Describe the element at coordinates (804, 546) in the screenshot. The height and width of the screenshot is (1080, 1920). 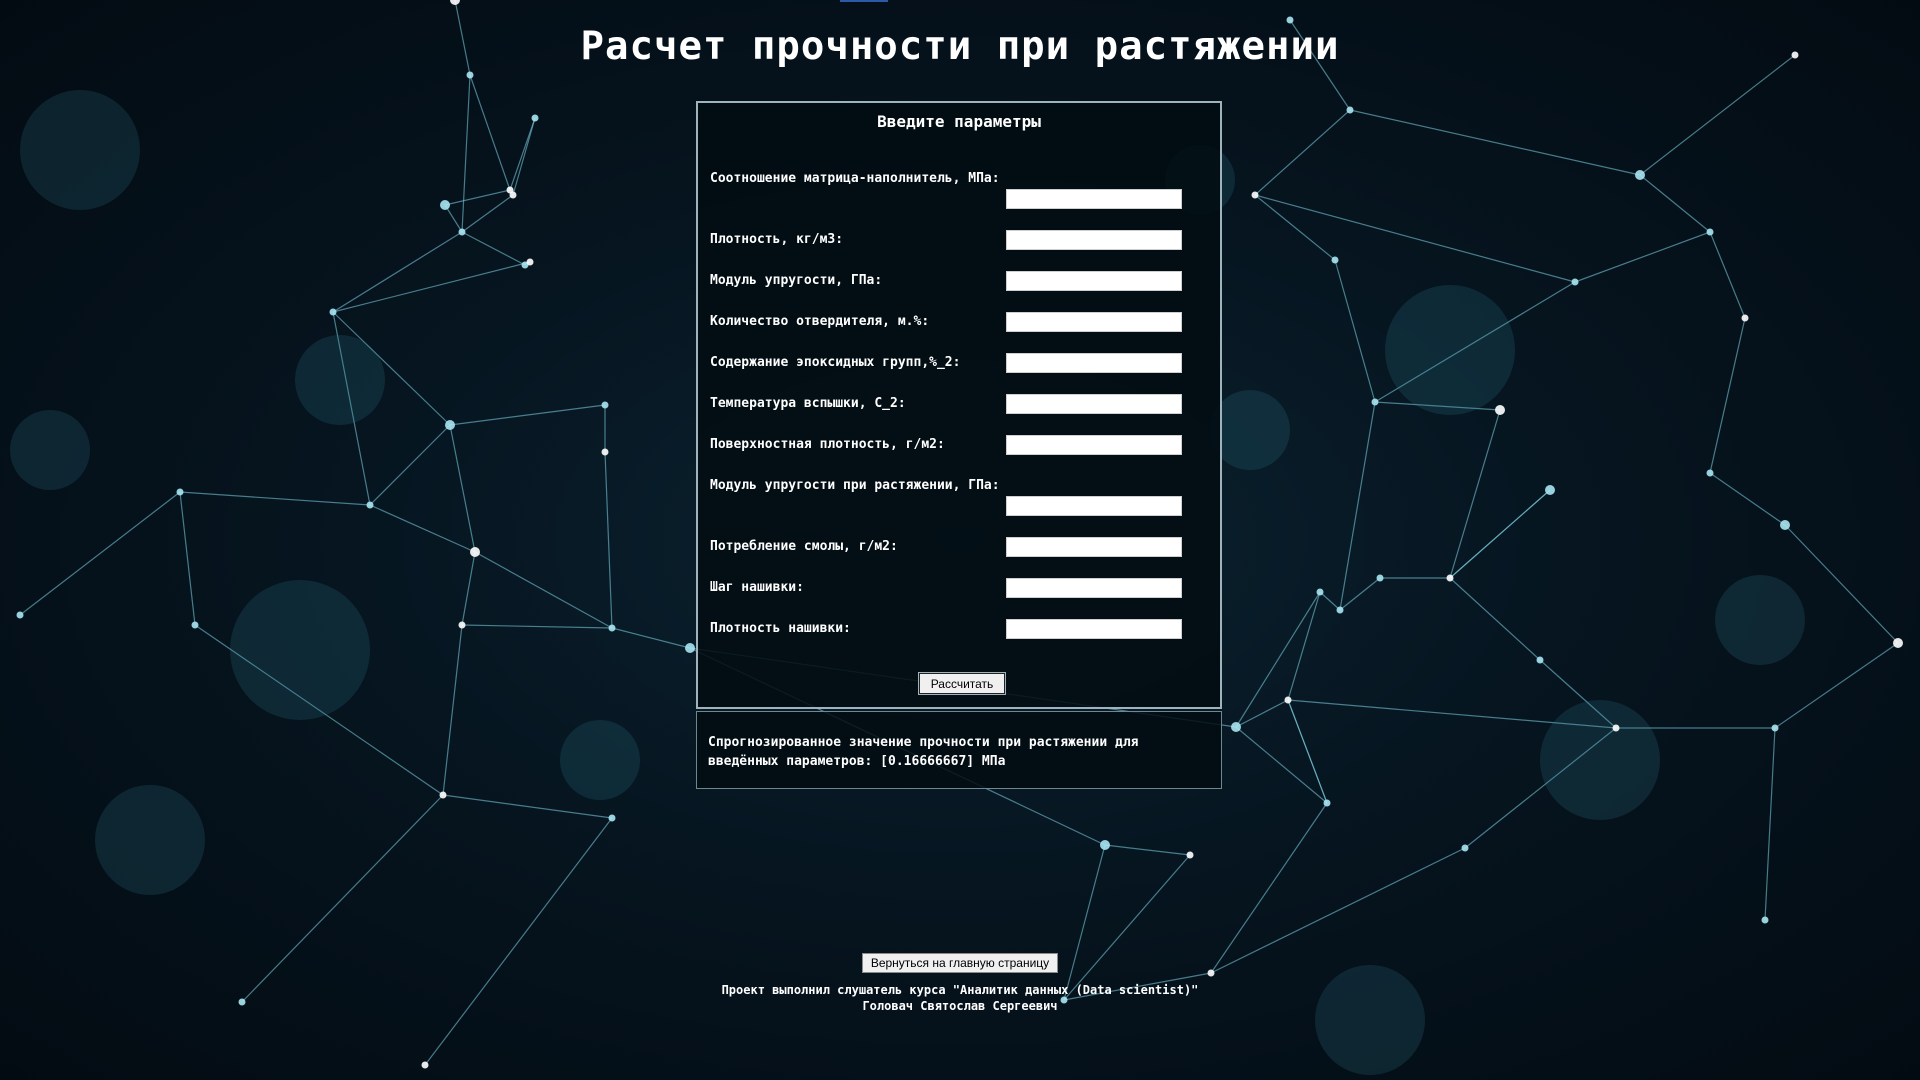
I see `field-label: Потребление смолы, г/м2:` at that location.